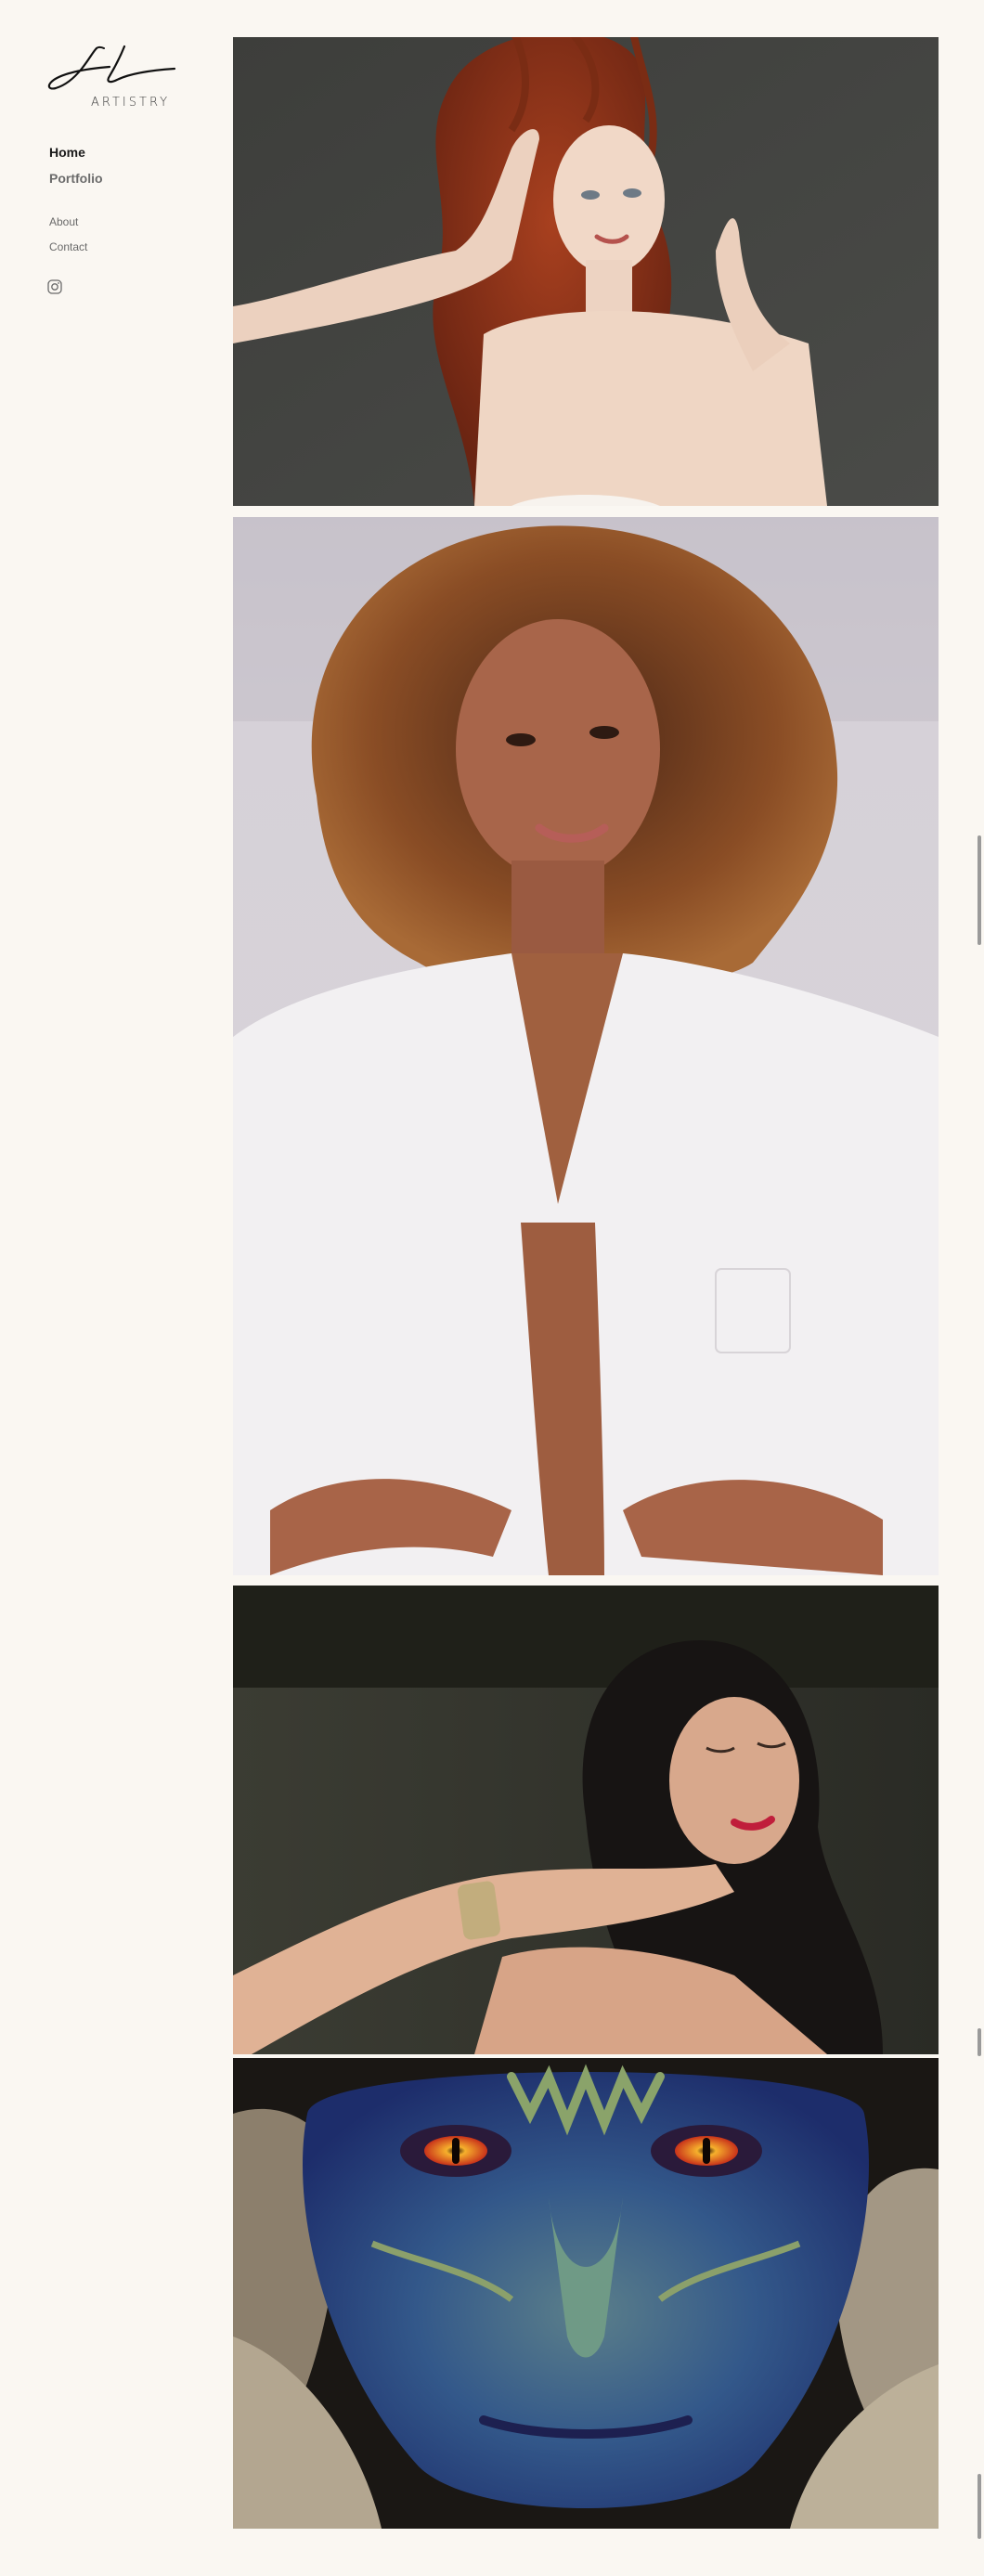 This screenshot has height=2576, width=984. I want to click on instagram-icon, so click(54, 286).